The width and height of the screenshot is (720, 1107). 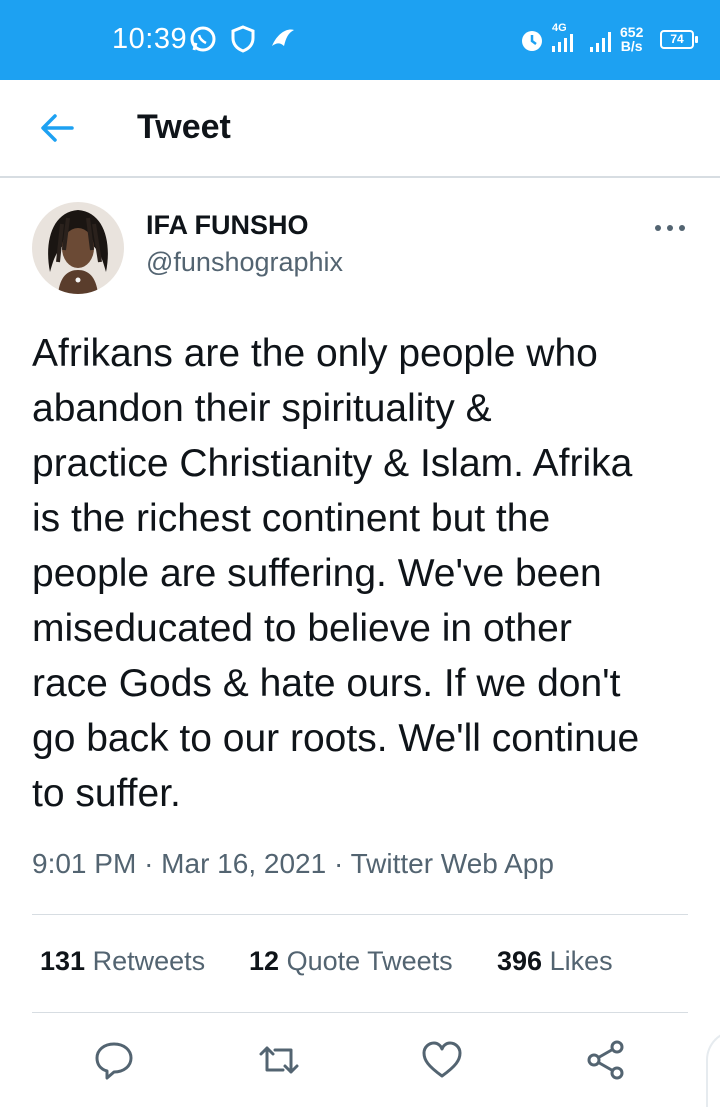 I want to click on arrow-left-icon, so click(x=57, y=128).